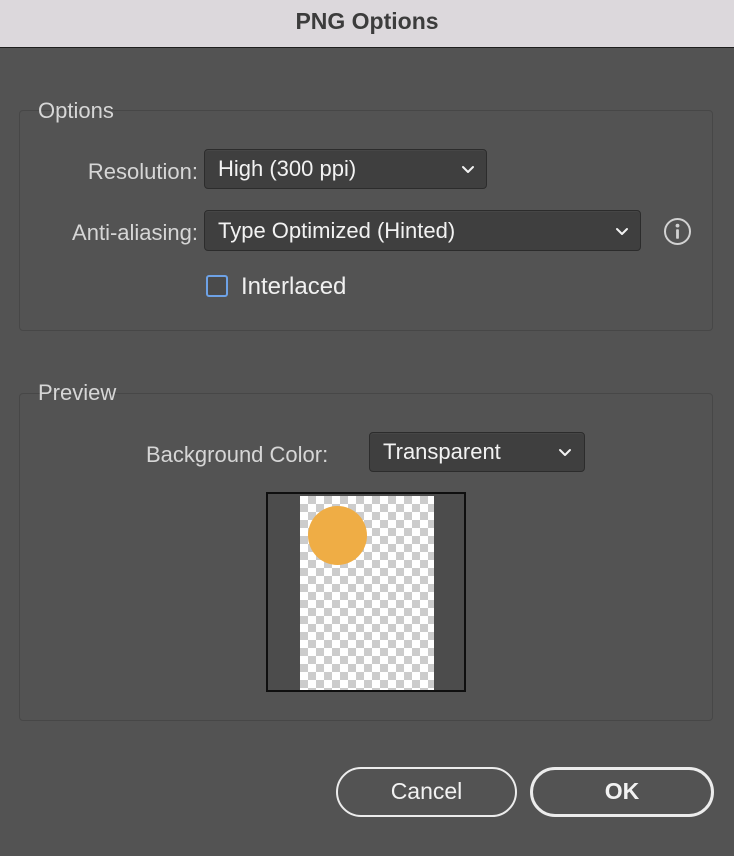 The image size is (734, 856). Describe the element at coordinates (142, 171) in the screenshot. I see `resolution-label: Resolution:` at that location.